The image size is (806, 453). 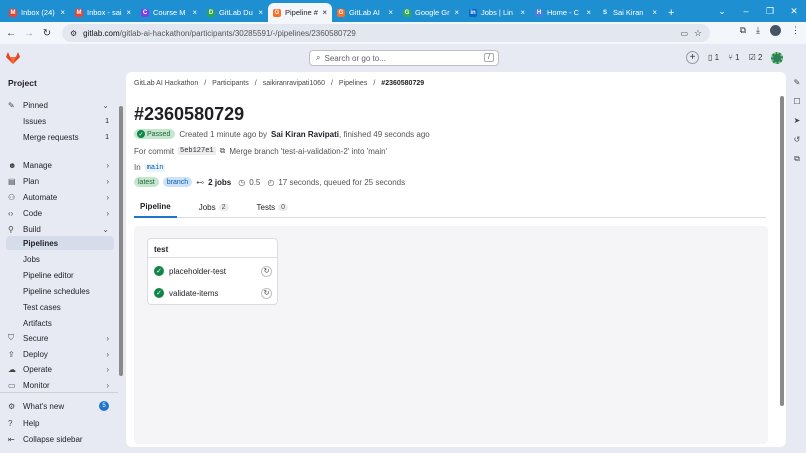 I want to click on sidebar-item-monitor: ▭ Monitor ›, so click(x=57, y=385).